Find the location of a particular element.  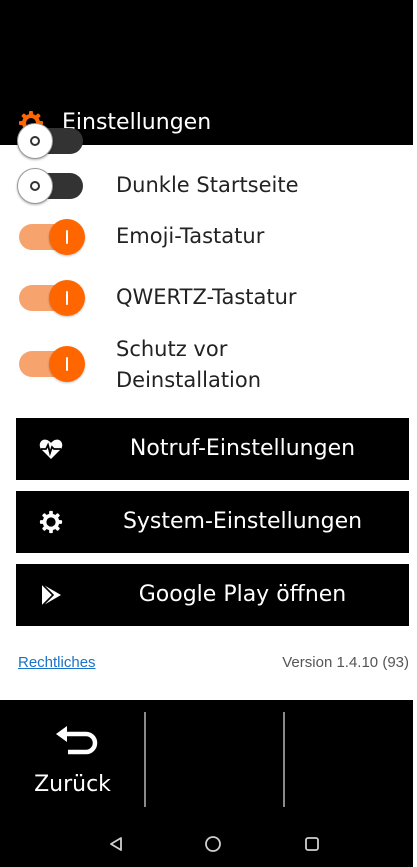

circle-home-icon is located at coordinates (213, 844).